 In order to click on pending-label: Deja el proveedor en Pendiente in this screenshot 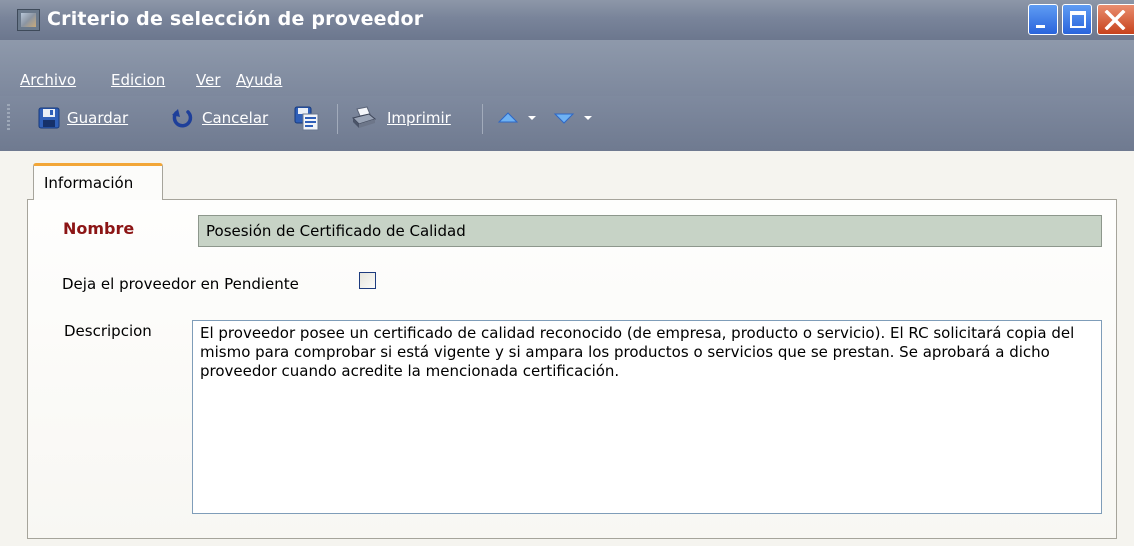, I will do `click(180, 284)`.